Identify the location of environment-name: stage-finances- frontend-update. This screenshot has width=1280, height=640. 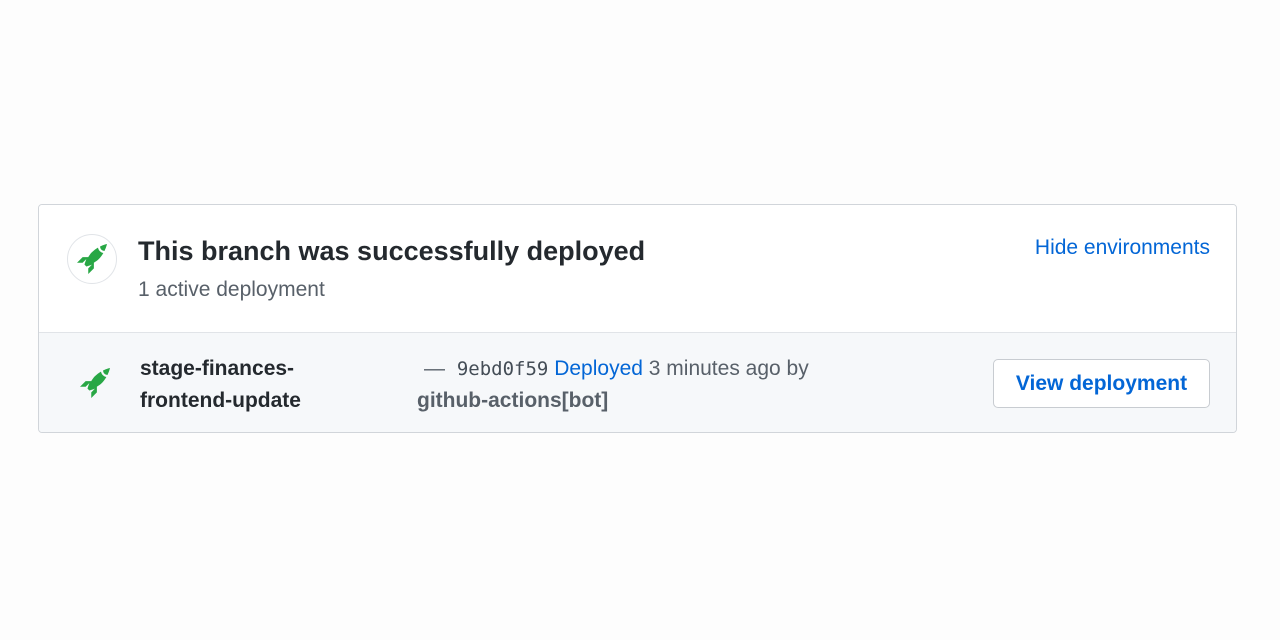
(220, 384).